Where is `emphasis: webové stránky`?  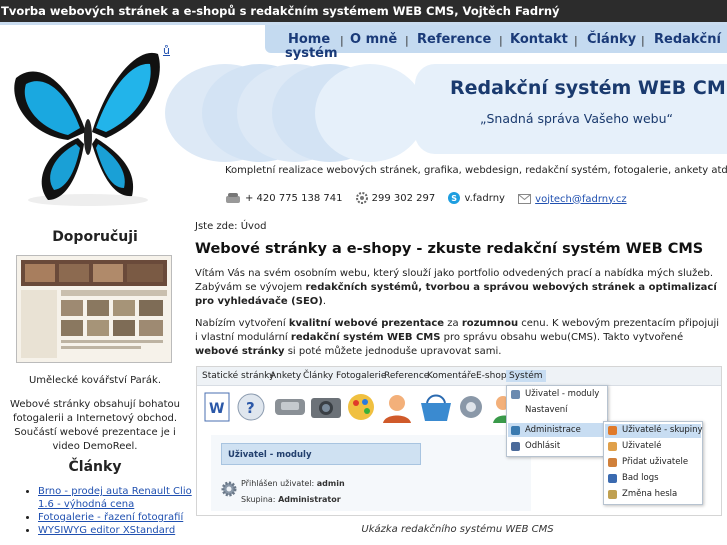
emphasis: webové stránky is located at coordinates (240, 351).